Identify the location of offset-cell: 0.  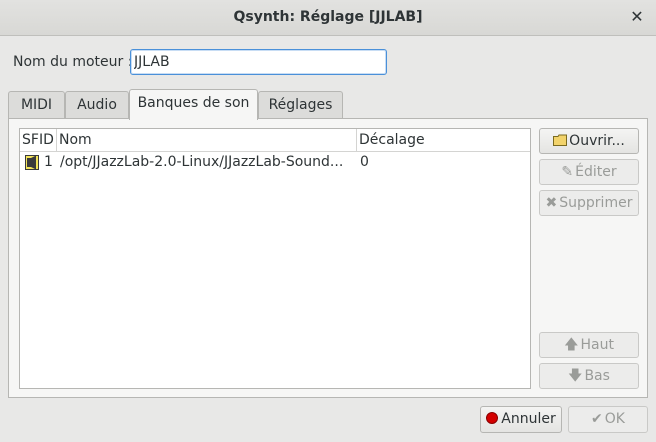
(364, 162).